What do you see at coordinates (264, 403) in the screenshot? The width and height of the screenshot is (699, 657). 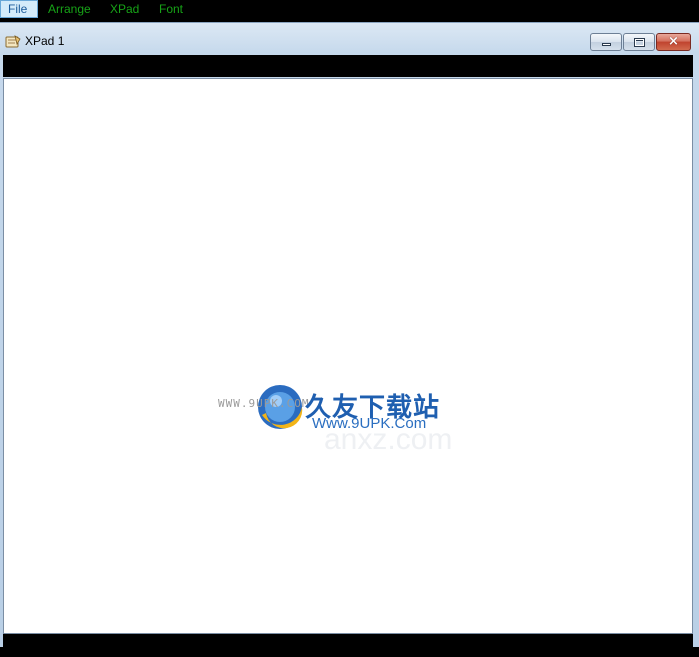 I see `watermark-prefix: WWW.9UPK.COM` at bounding box center [264, 403].